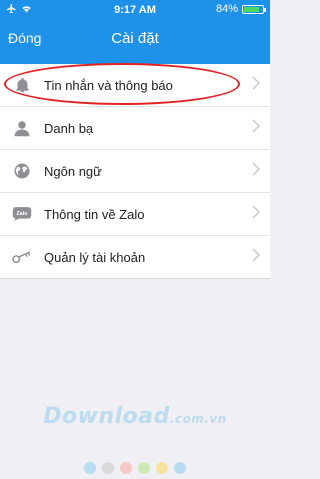 The image size is (320, 479). Describe the element at coordinates (95, 257) in the screenshot. I see `settings-item-label: Quản lý tài khoản` at that location.